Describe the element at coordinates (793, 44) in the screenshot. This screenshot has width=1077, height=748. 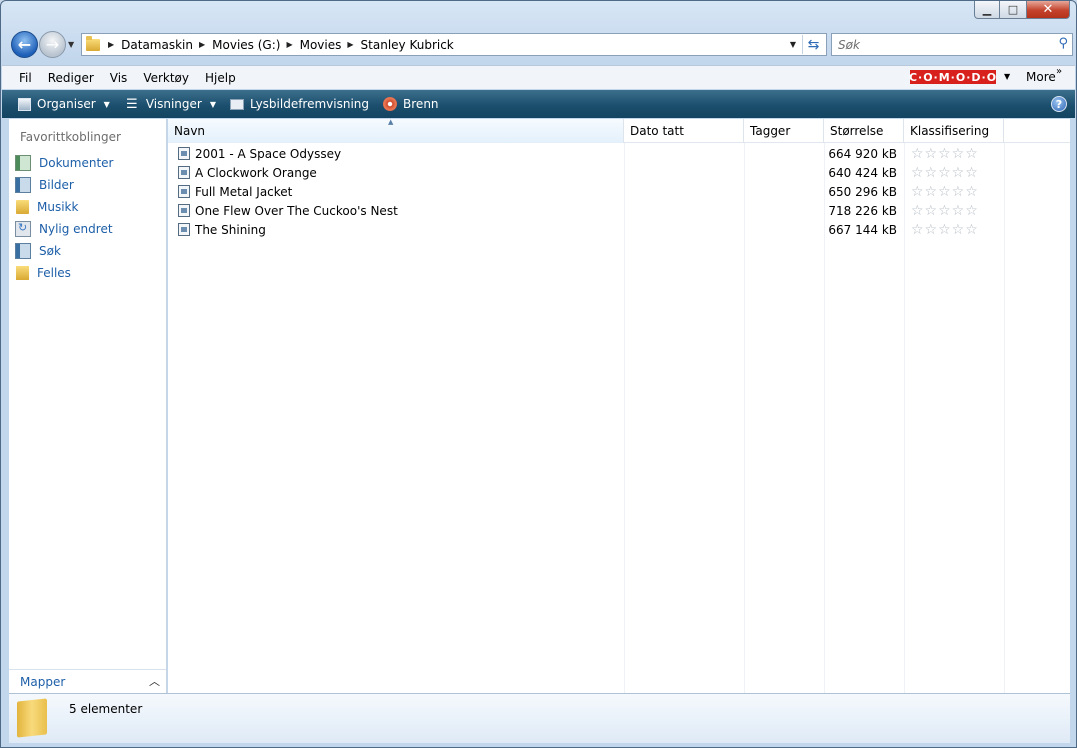
I see `address-dropdown-icon: ▼` at that location.